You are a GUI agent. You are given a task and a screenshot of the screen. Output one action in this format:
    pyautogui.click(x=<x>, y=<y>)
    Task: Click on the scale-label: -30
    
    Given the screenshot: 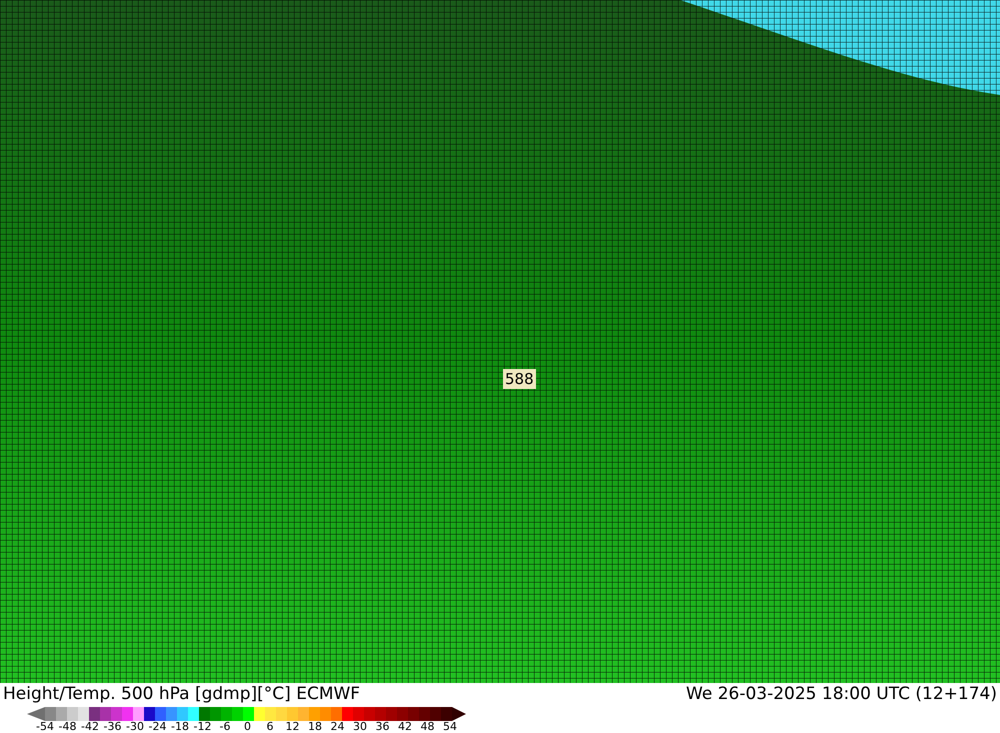 What is the action you would take?
    pyautogui.click(x=135, y=726)
    